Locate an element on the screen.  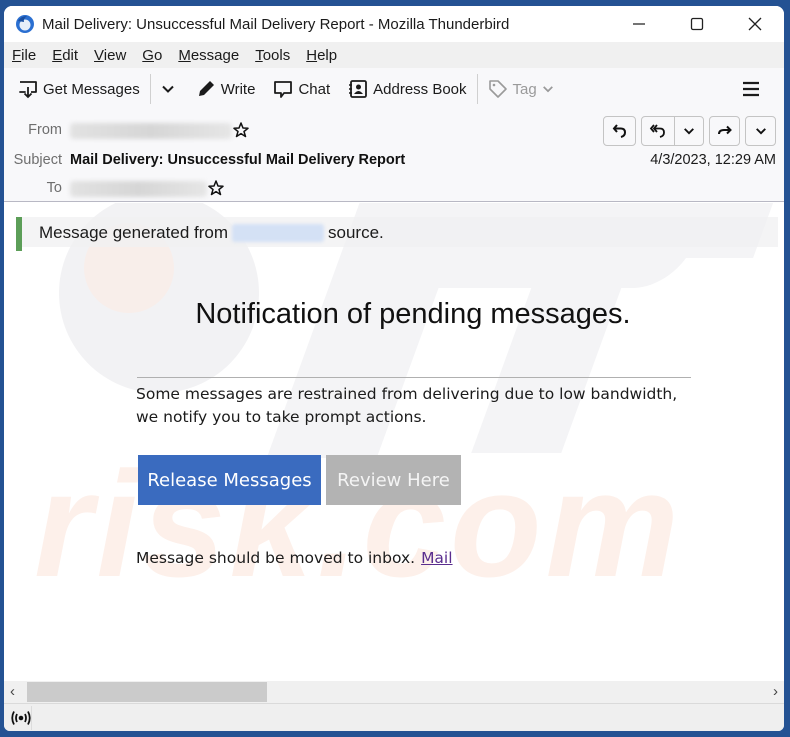
reply-icon is located at coordinates (619, 131).